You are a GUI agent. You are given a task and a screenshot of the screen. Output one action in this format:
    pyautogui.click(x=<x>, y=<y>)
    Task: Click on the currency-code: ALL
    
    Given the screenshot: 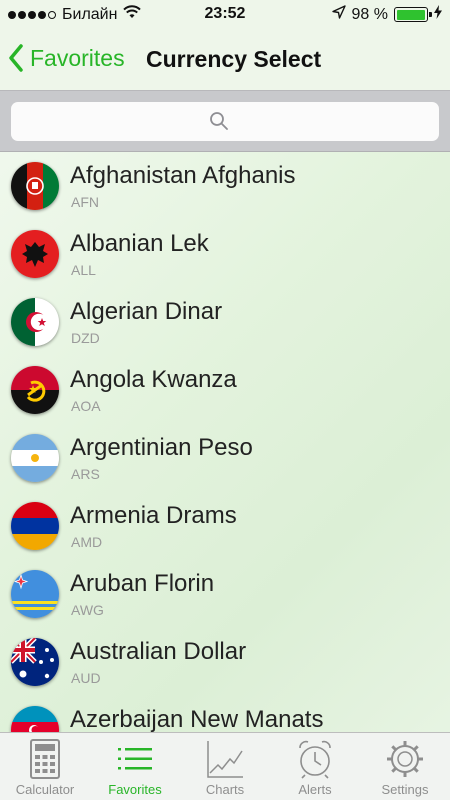 What is the action you would take?
    pyautogui.click(x=83, y=270)
    